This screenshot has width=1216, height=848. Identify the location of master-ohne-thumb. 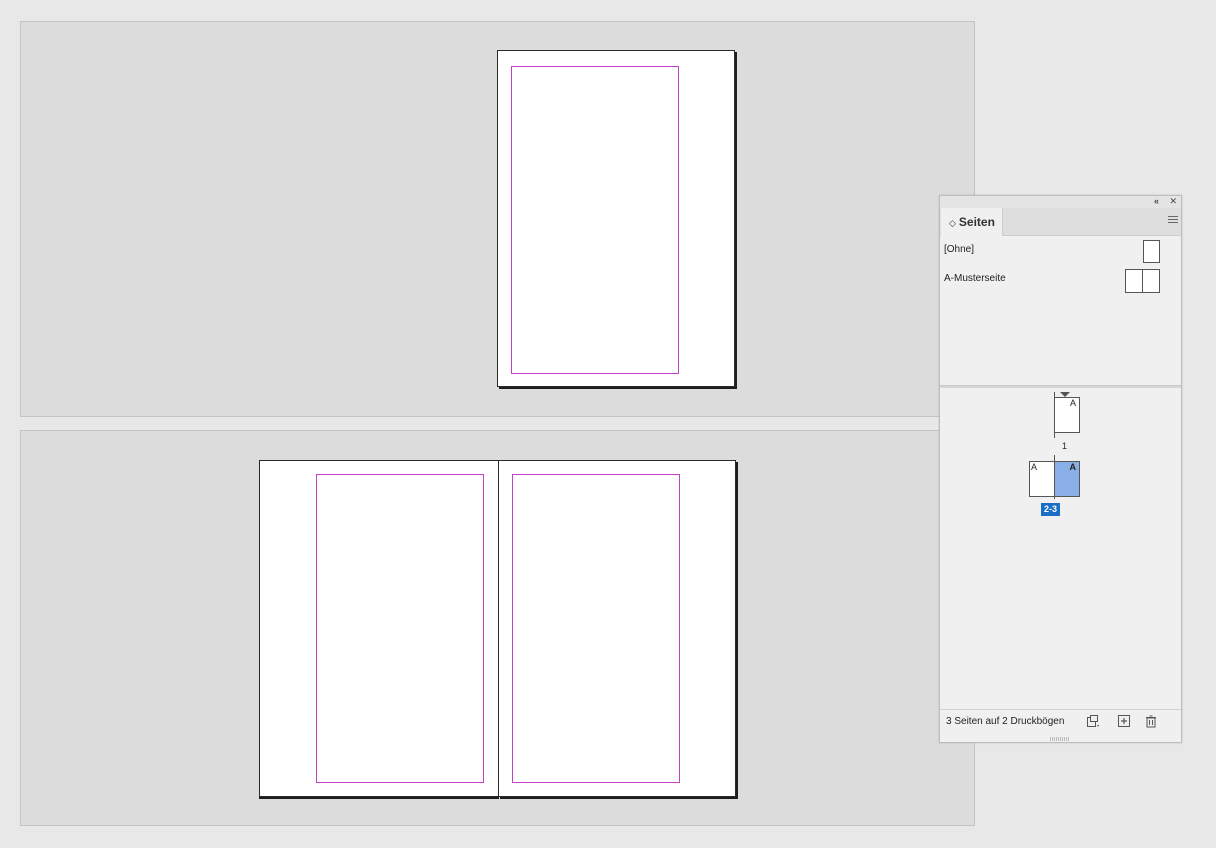
(1151, 251).